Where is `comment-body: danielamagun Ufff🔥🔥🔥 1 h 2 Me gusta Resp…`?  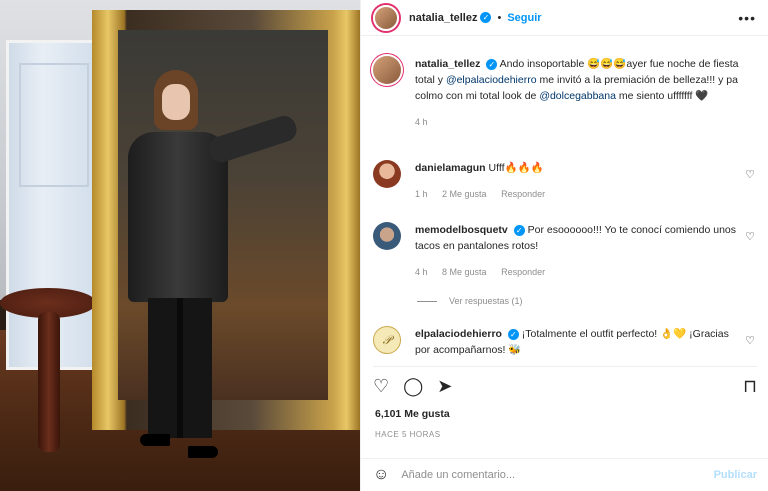
comment-body: danielamagun Ufff🔥🔥🔥 1 h 2 Me gusta Resp… is located at coordinates (580, 181).